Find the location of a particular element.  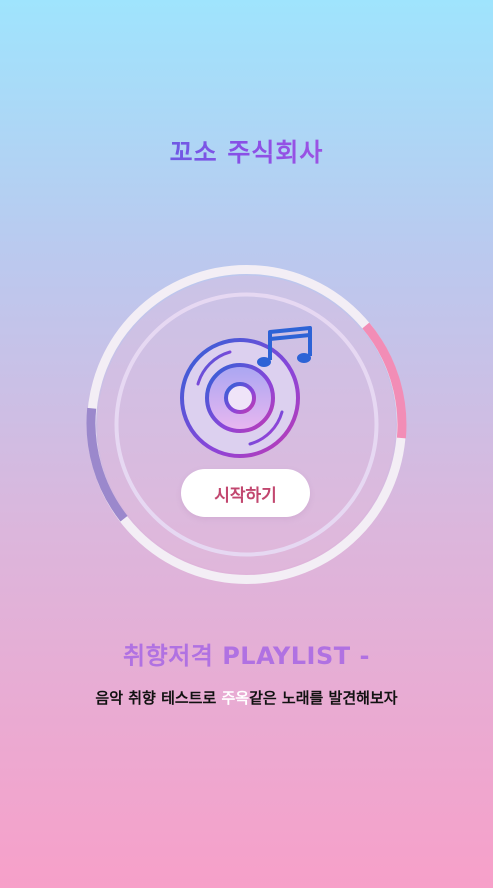

music-disc-icon is located at coordinates (247, 395).